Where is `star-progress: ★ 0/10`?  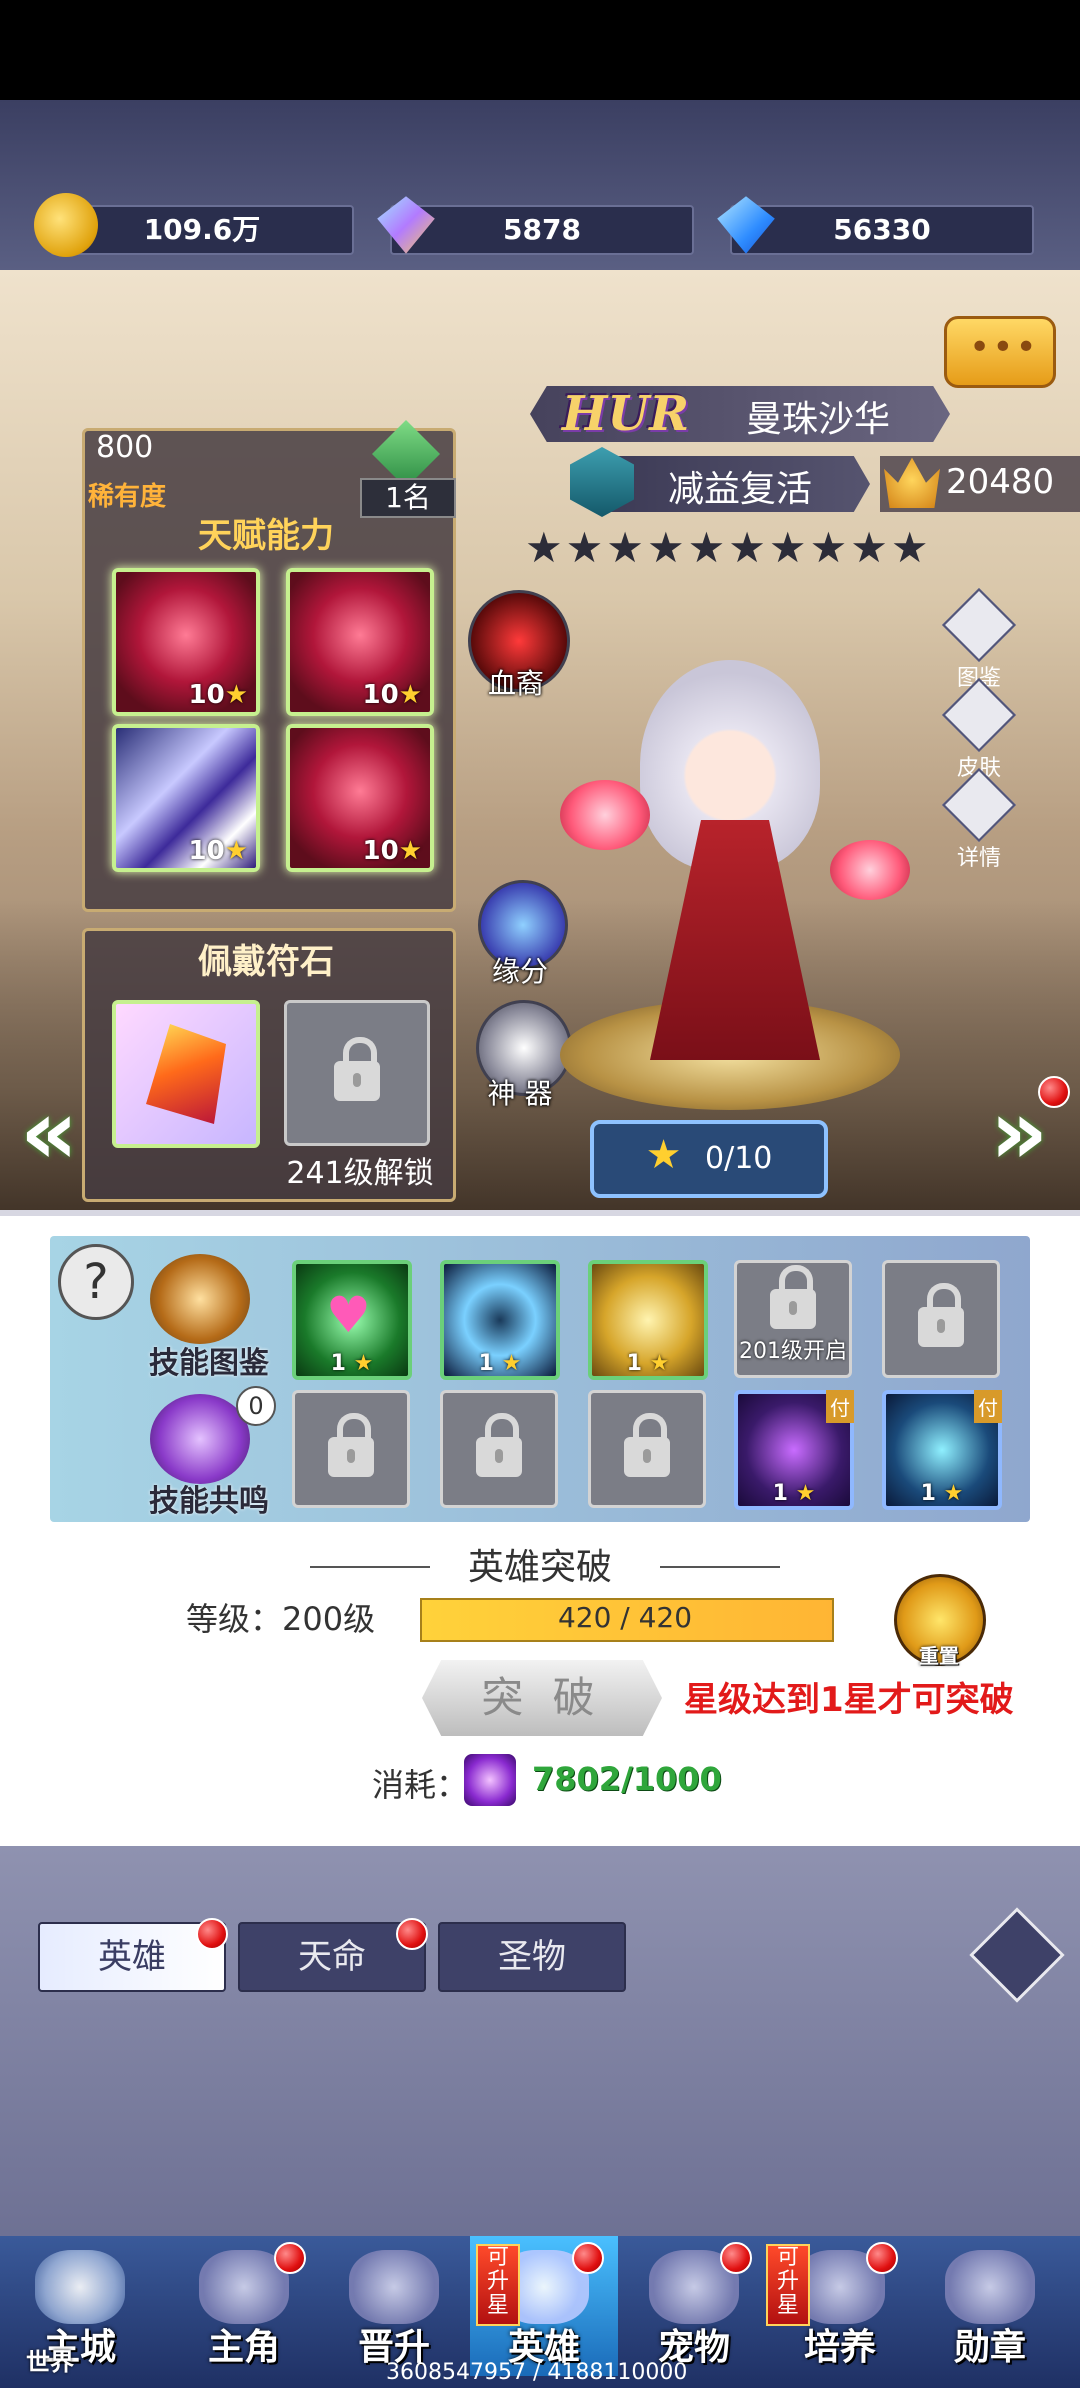
star-progress: ★ 0/10 is located at coordinates (709, 1159).